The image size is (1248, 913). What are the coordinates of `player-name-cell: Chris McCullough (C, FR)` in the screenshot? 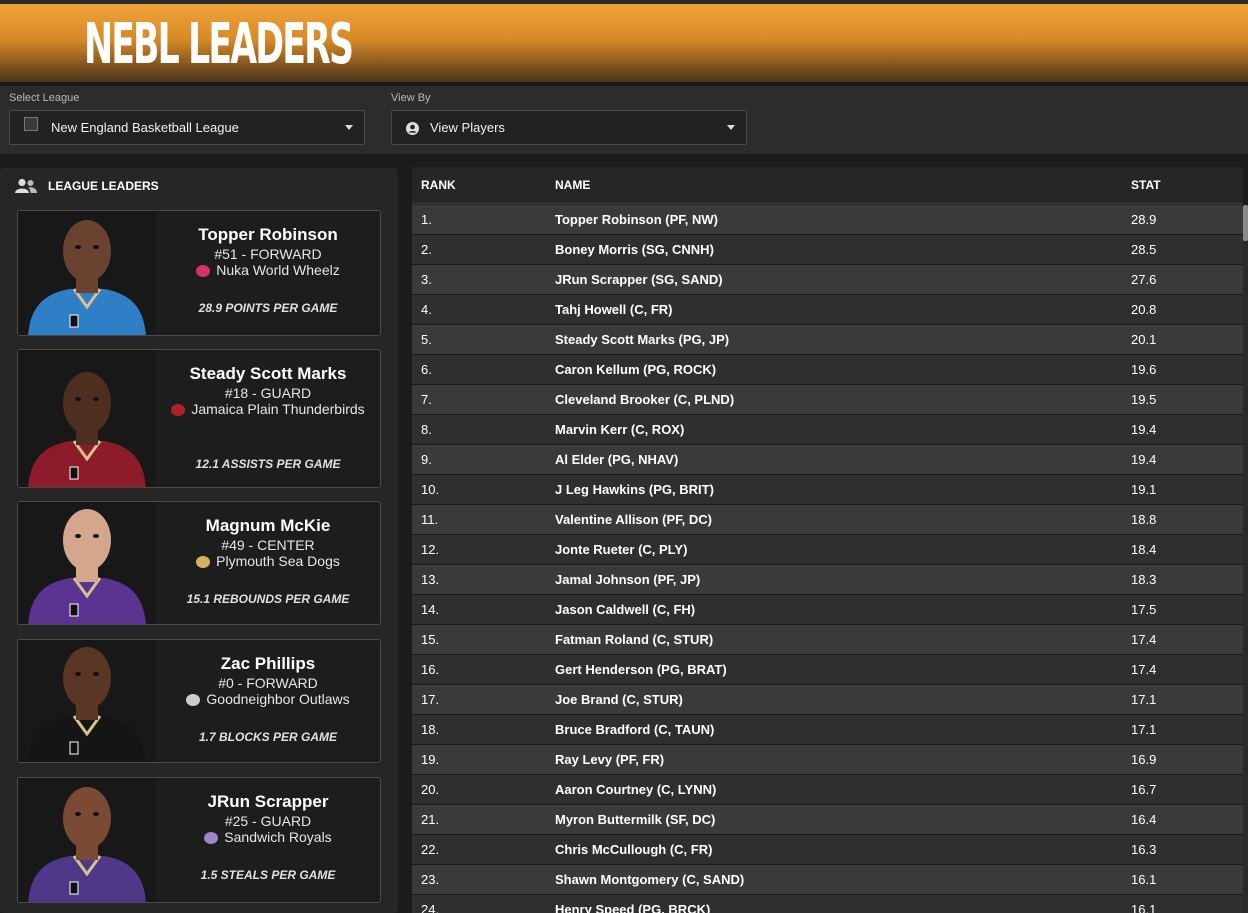 It's located at (633, 849).